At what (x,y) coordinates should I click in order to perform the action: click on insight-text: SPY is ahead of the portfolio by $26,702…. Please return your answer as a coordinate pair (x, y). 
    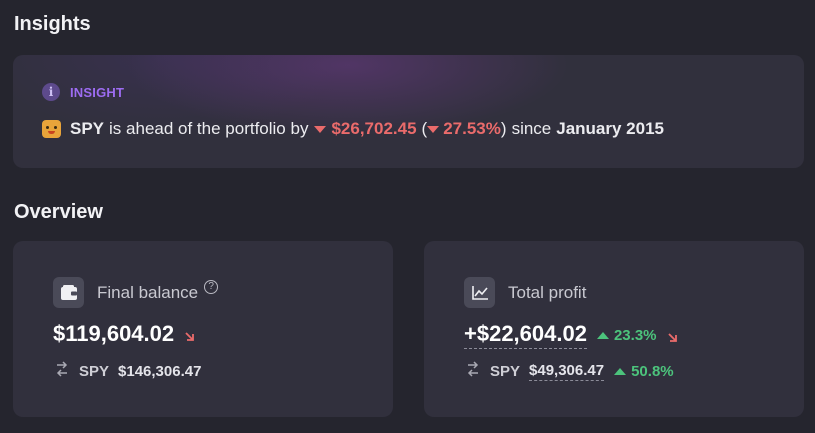
    Looking at the image, I should click on (353, 129).